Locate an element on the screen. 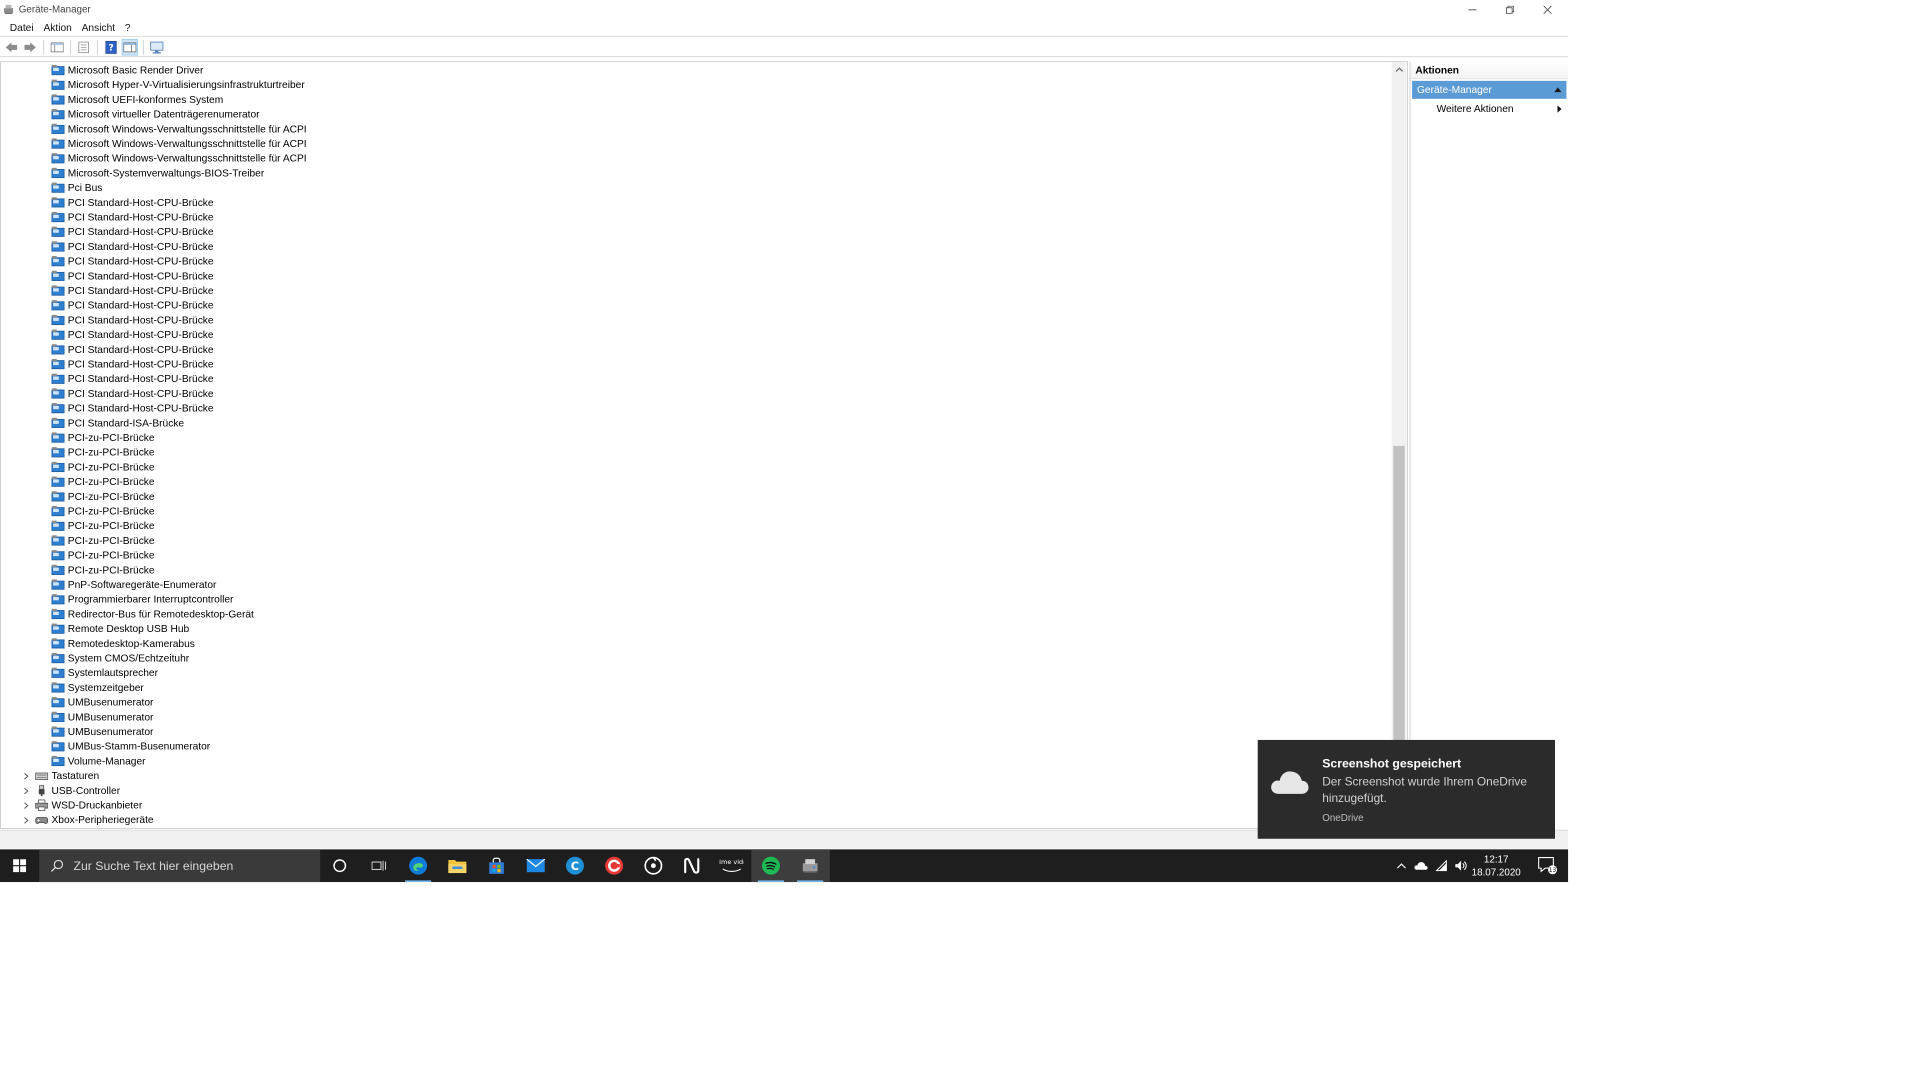 This screenshot has height=1080, width=1920. back-button is located at coordinates (11, 47).